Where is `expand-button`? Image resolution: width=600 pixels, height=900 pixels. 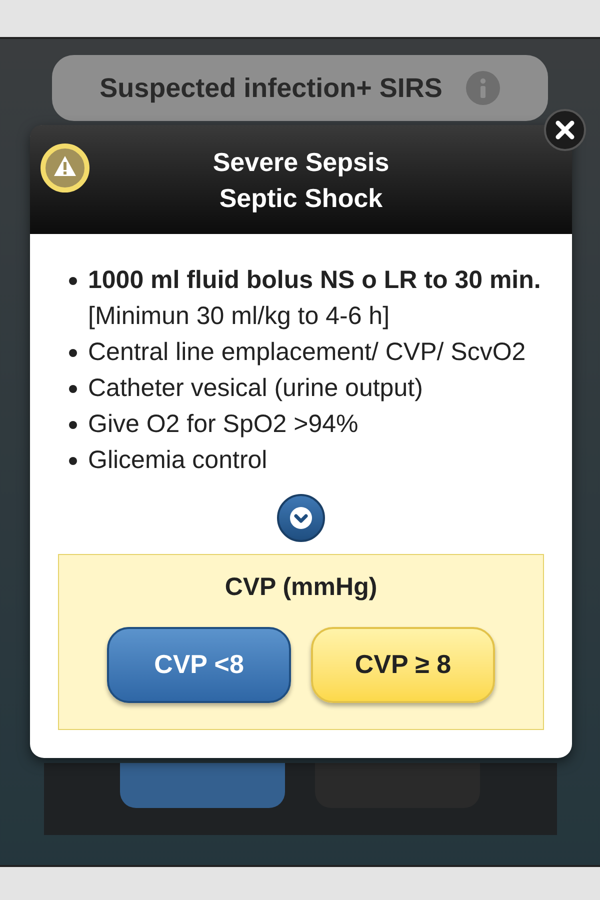 expand-button is located at coordinates (301, 518).